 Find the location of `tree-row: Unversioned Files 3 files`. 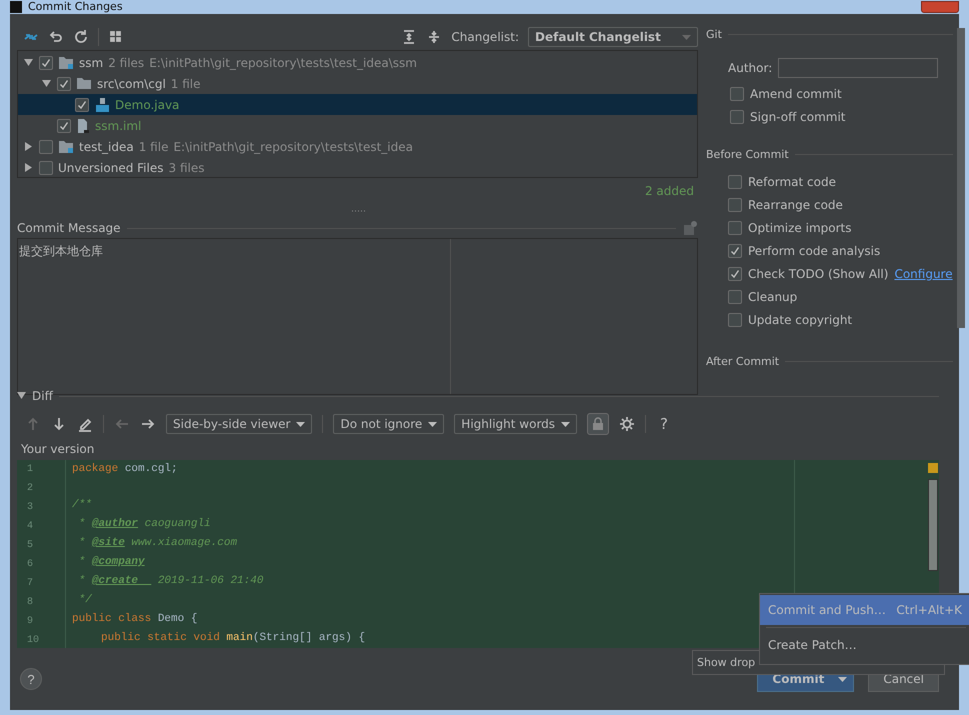

tree-row: Unversioned Files 3 files is located at coordinates (357, 167).